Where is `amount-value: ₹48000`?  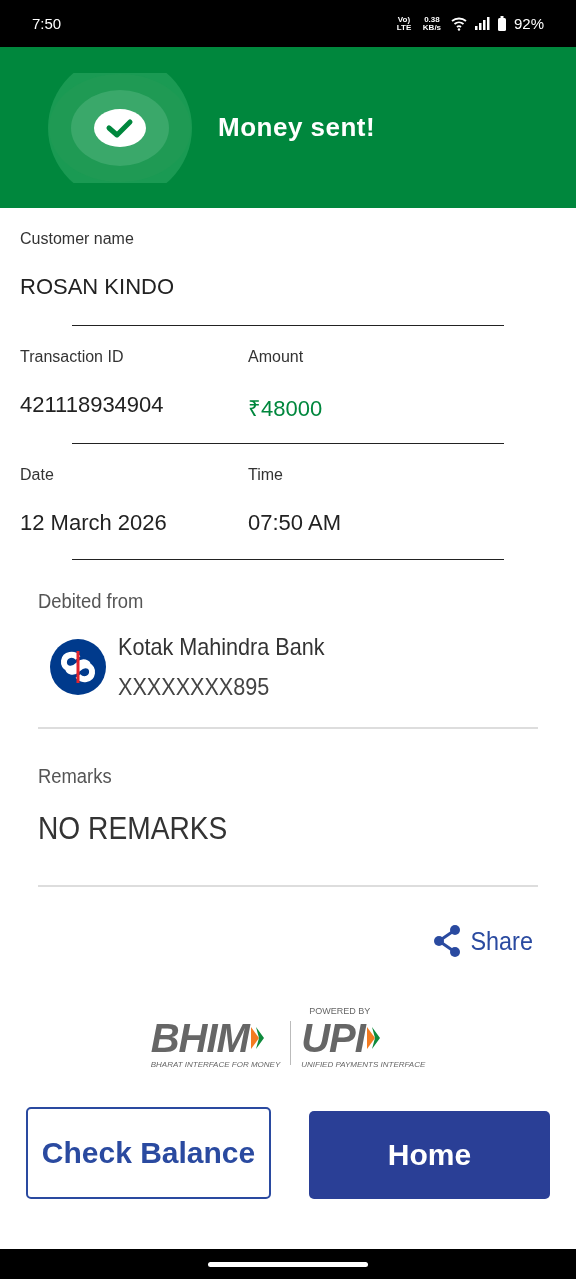
amount-value: ₹48000 is located at coordinates (286, 408).